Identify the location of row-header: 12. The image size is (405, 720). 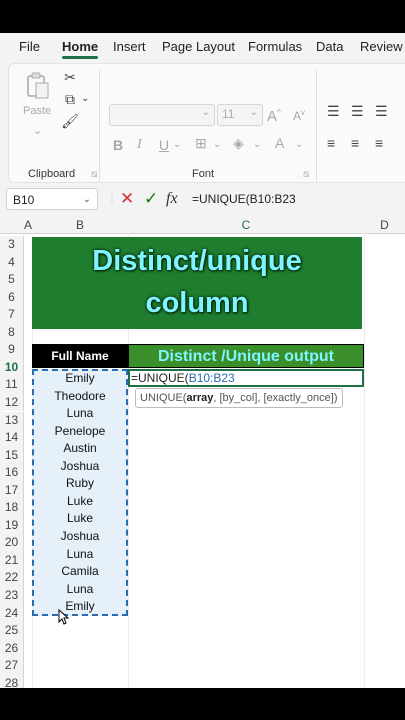
(12, 402).